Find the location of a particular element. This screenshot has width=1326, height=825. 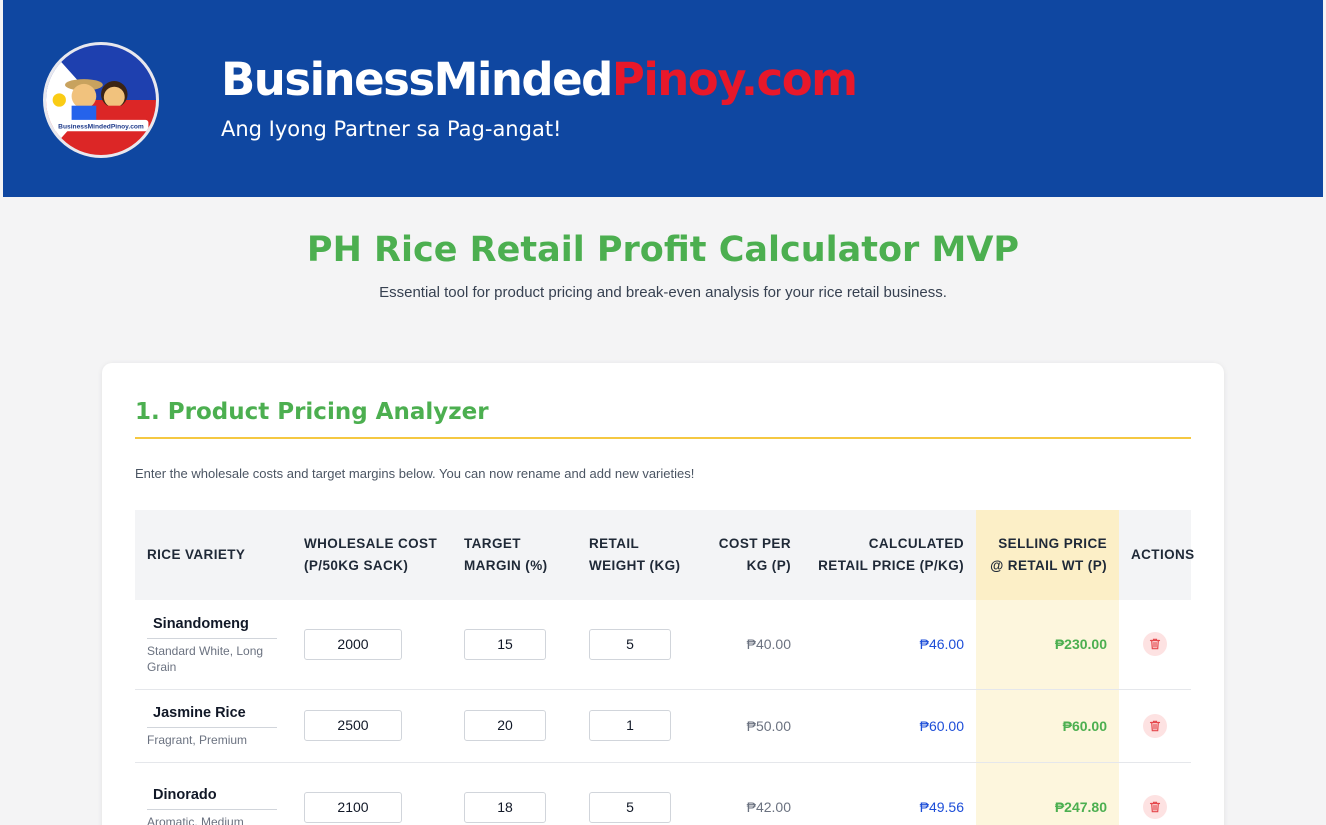

target-margin-input: 18 is located at coordinates (505, 807).